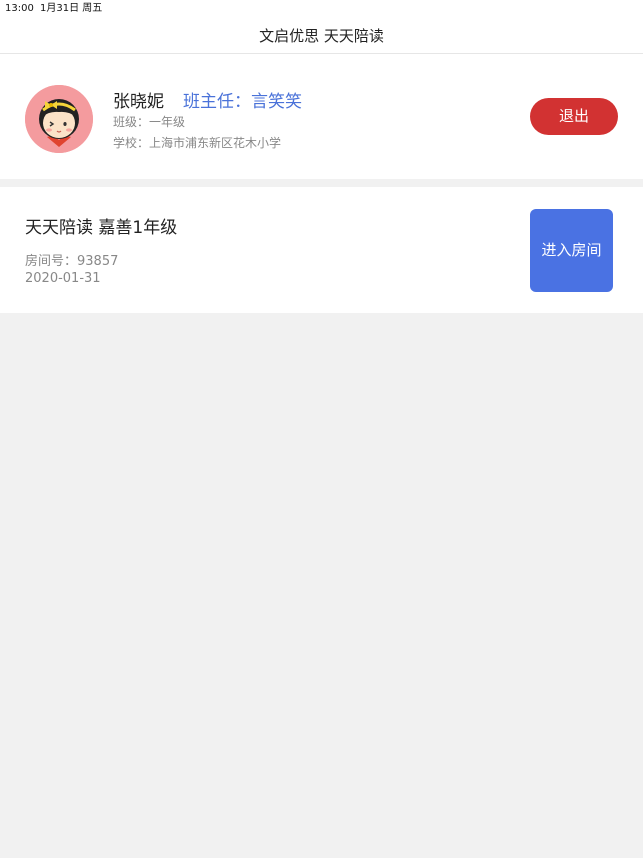 The image size is (643, 858). Describe the element at coordinates (63, 278) in the screenshot. I see `room-date: 2020-01-31` at that location.